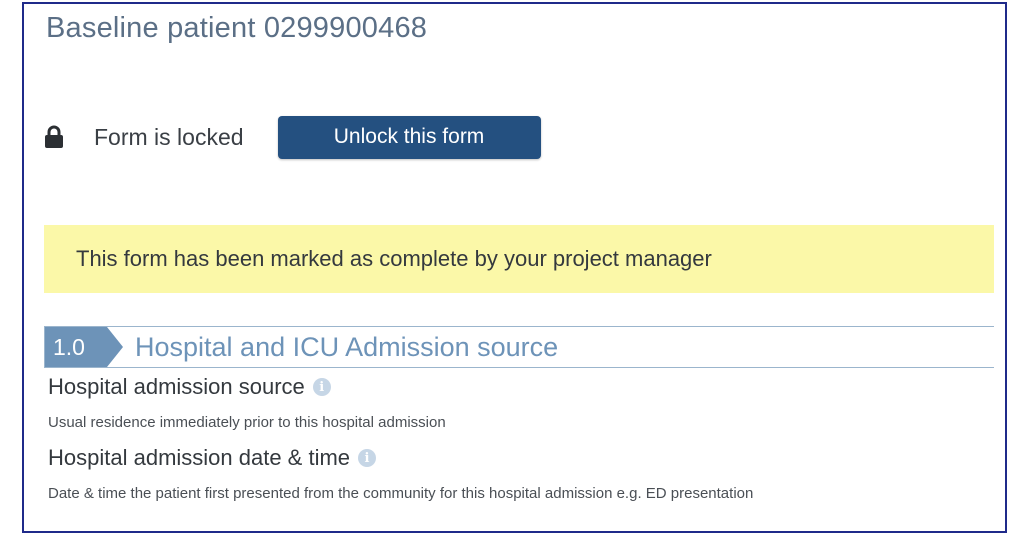 The height and width of the screenshot is (535, 1018). What do you see at coordinates (514, 532) in the screenshot?
I see `panel-border-bottom` at bounding box center [514, 532].